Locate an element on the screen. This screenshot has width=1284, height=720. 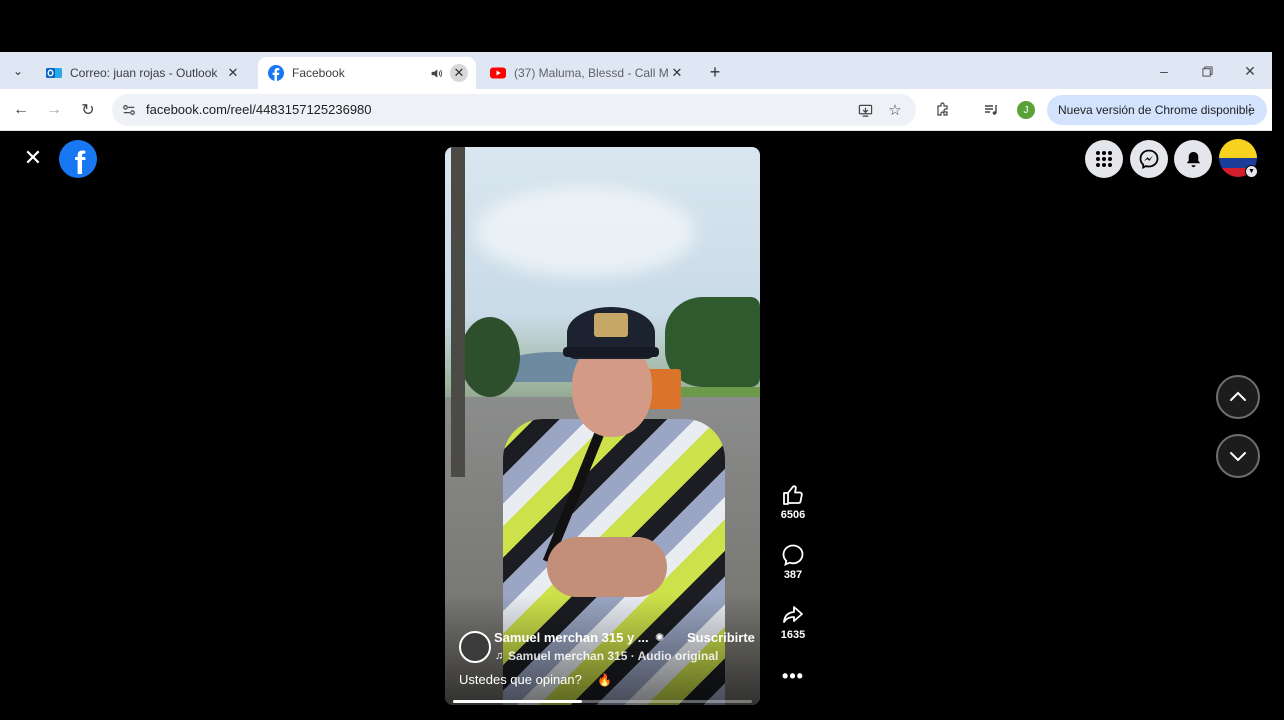
reload-button: ↻ is located at coordinates (88, 110).